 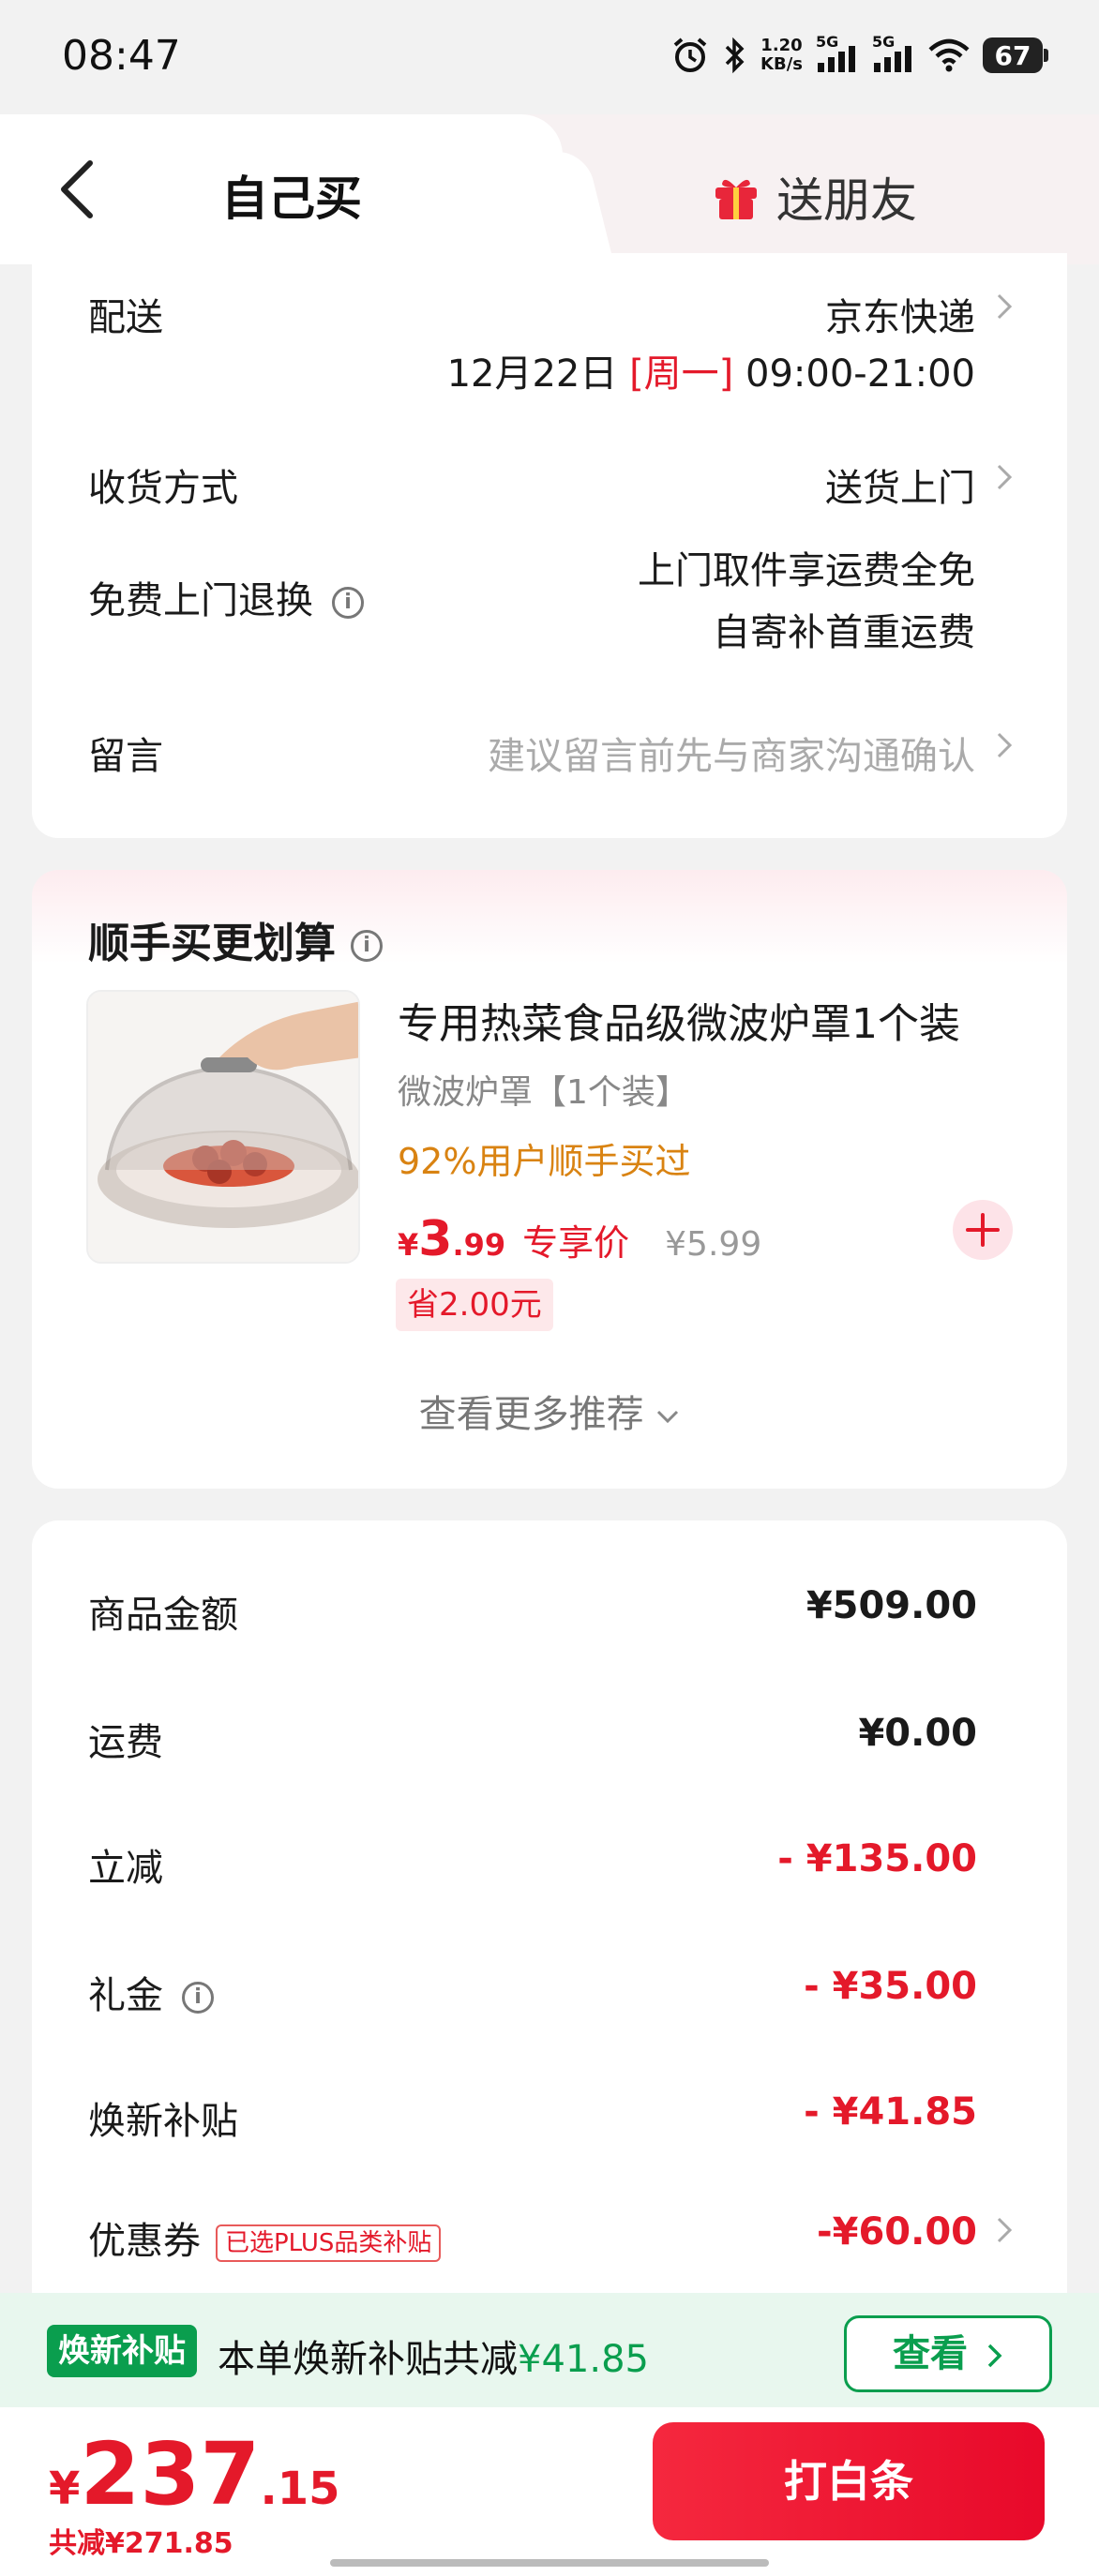 I want to click on product-price: ¥3.99 专享价 ¥5.99, so click(x=579, y=1239).